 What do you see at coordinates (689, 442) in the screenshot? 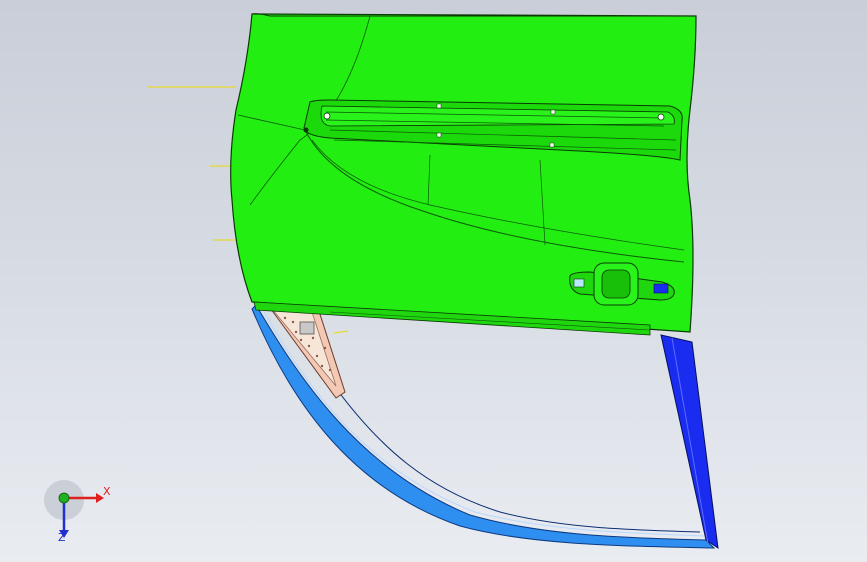
I see `window-frame-pillar` at bounding box center [689, 442].